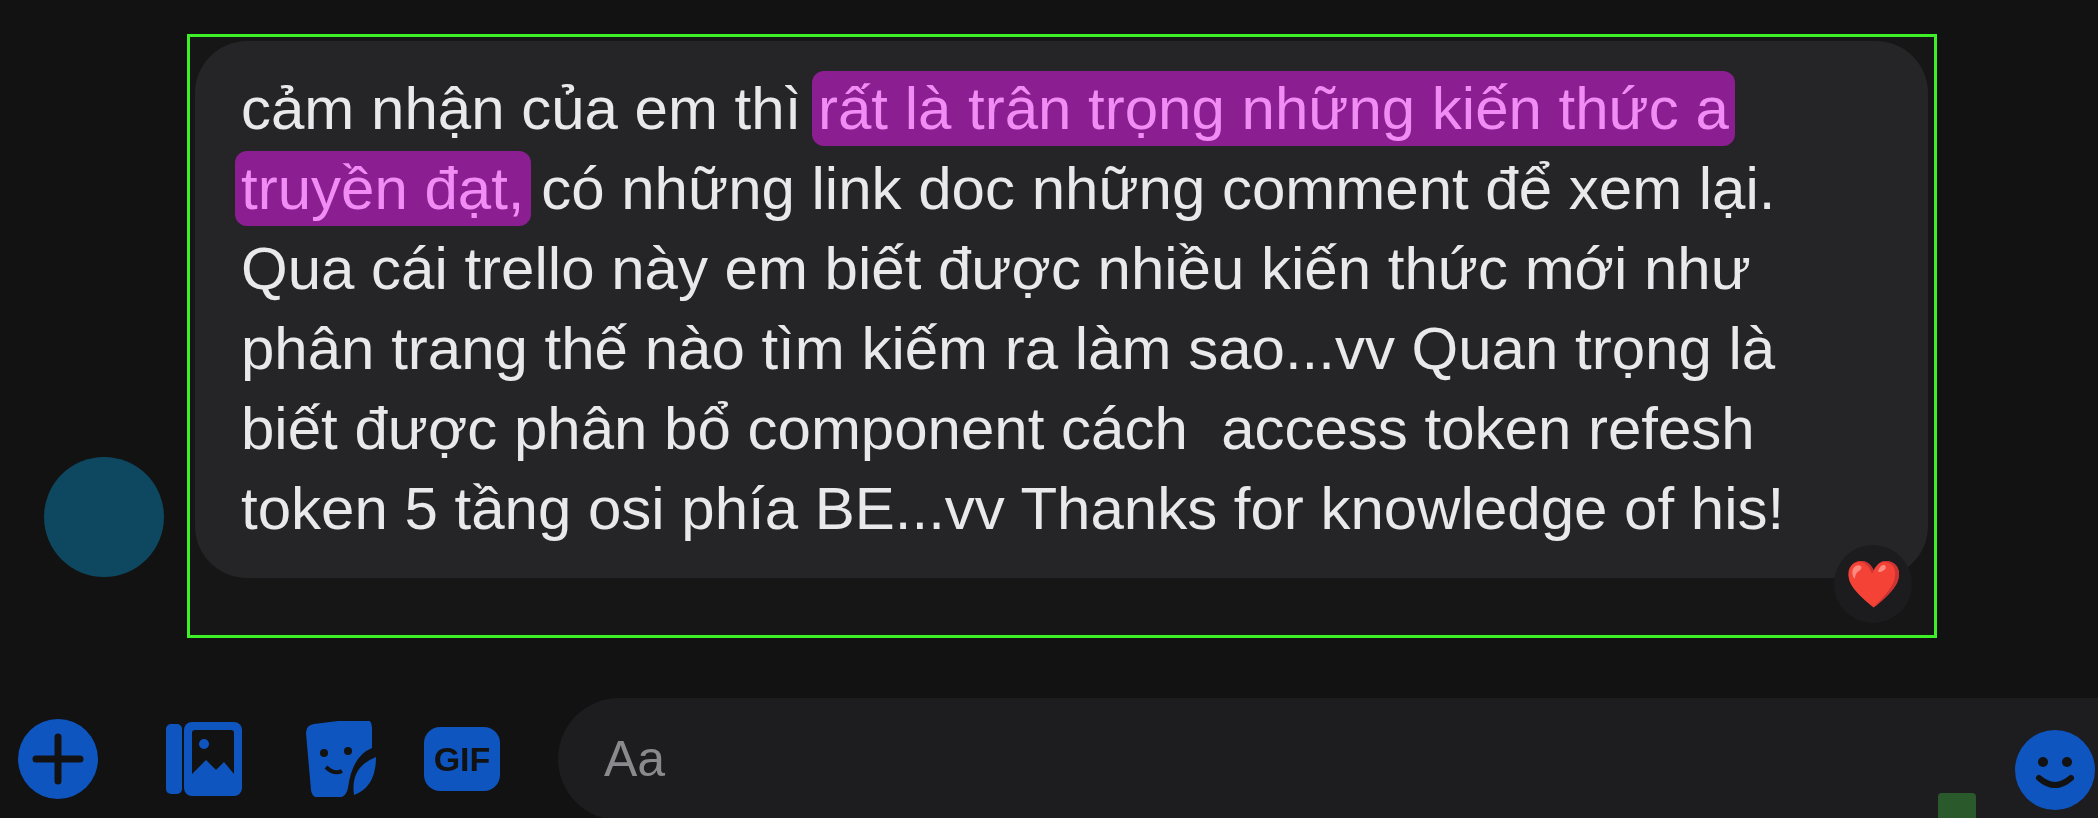 This screenshot has height=818, width=2098. What do you see at coordinates (1328, 758) in the screenshot?
I see `message-input: Aa` at bounding box center [1328, 758].